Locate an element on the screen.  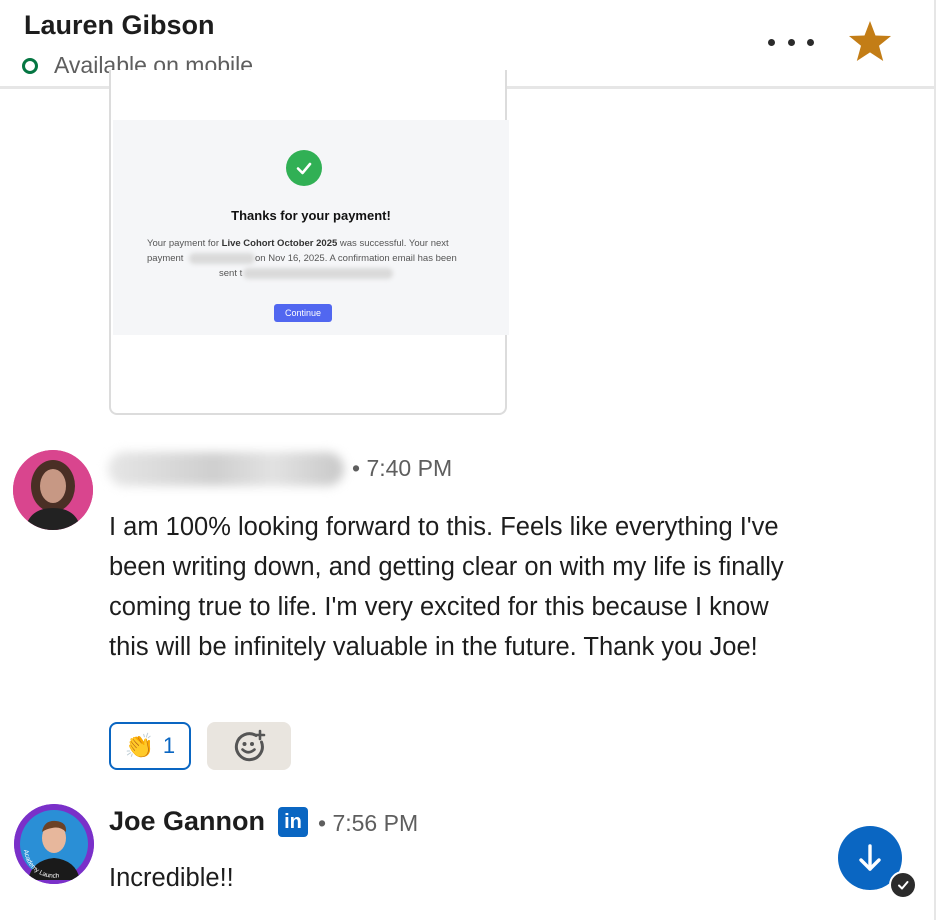
continue-button: Continue is located at coordinates (303, 313).